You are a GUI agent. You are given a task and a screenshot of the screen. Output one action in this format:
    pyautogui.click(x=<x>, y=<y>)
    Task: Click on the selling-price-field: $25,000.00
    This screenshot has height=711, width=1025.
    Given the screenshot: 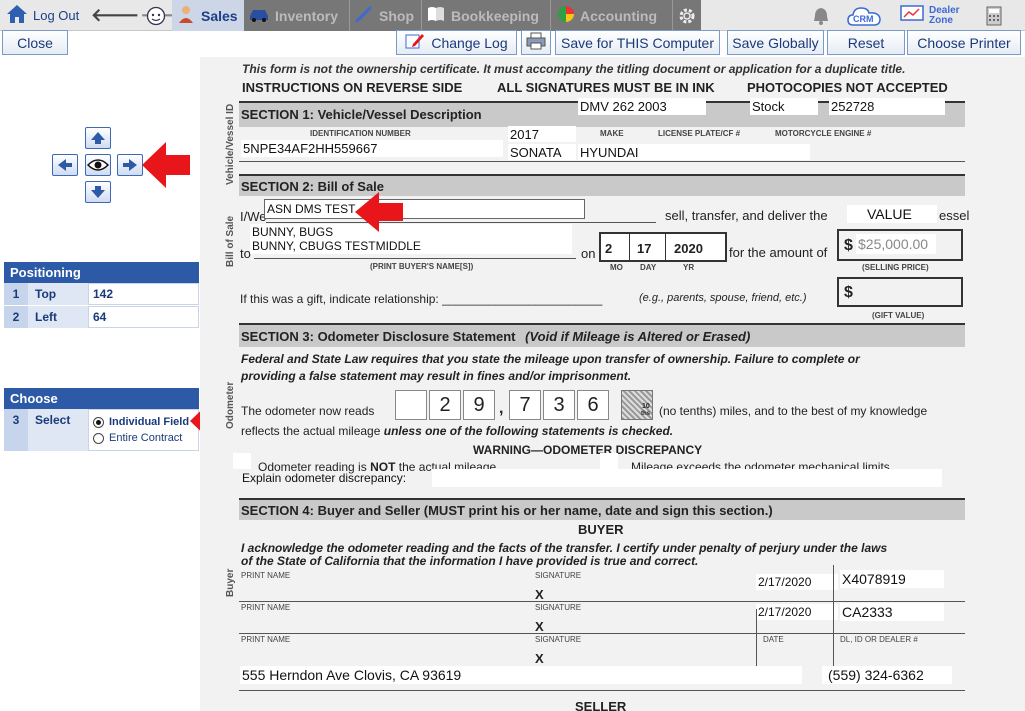 What is the action you would take?
    pyautogui.click(x=896, y=244)
    